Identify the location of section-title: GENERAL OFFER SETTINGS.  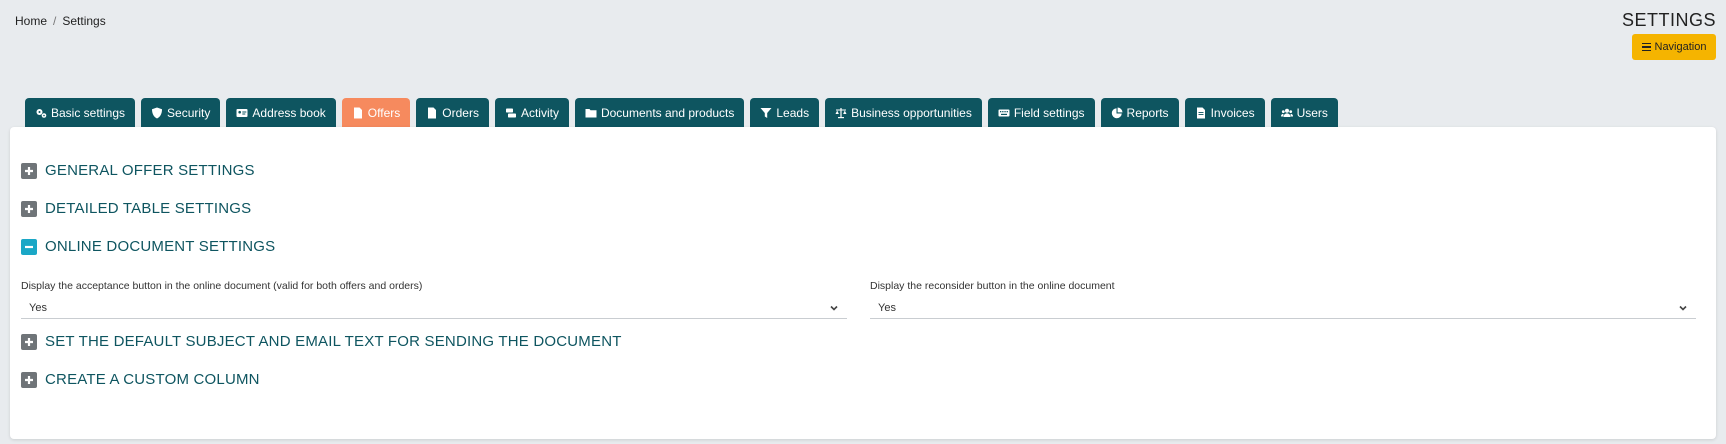
(150, 170).